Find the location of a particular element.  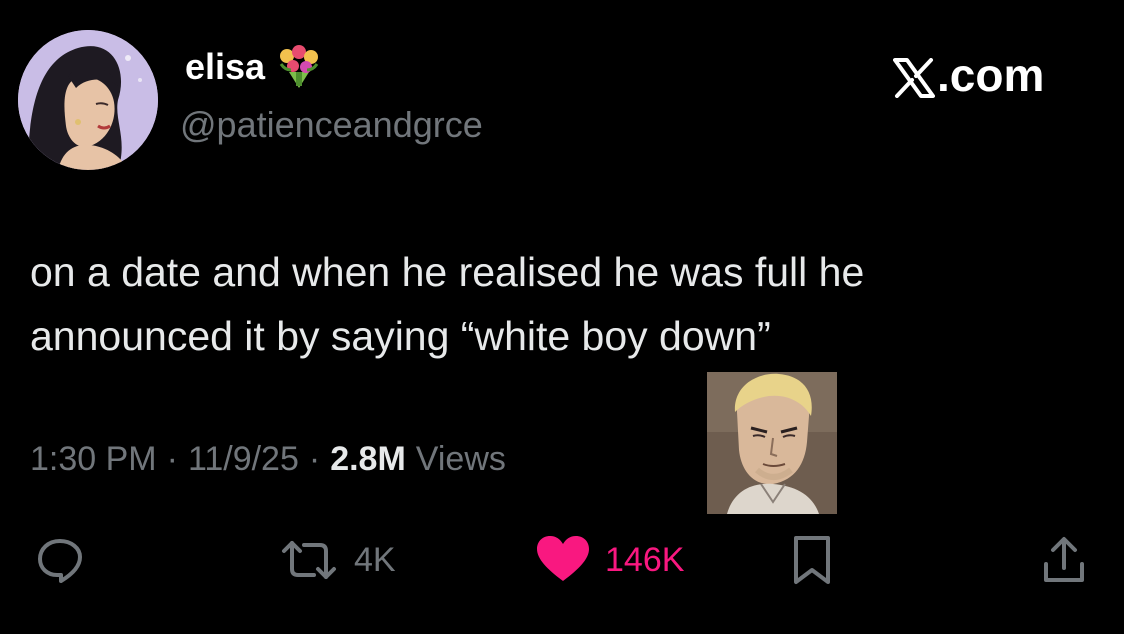

bookmark-icon is located at coordinates (812, 560).